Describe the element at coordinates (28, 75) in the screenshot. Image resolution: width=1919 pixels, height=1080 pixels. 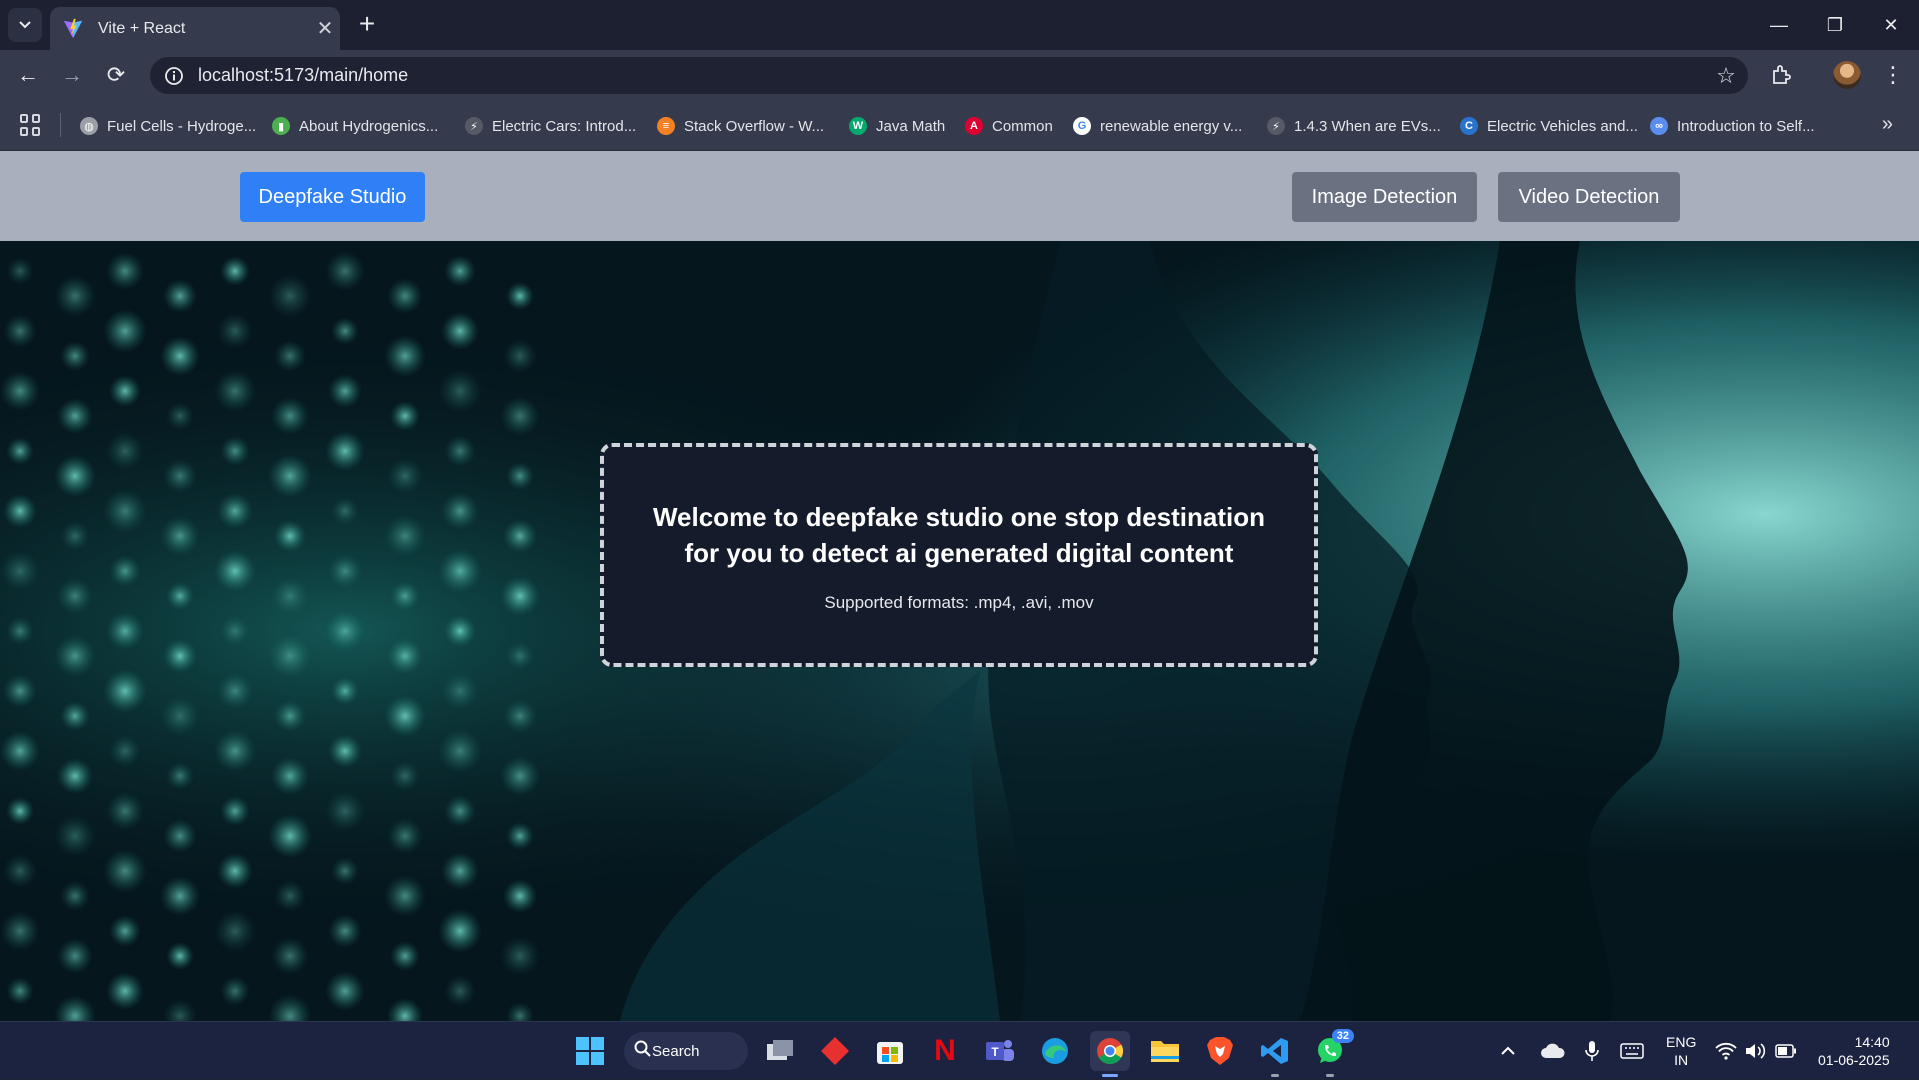
I see `back-icon: ←` at that location.